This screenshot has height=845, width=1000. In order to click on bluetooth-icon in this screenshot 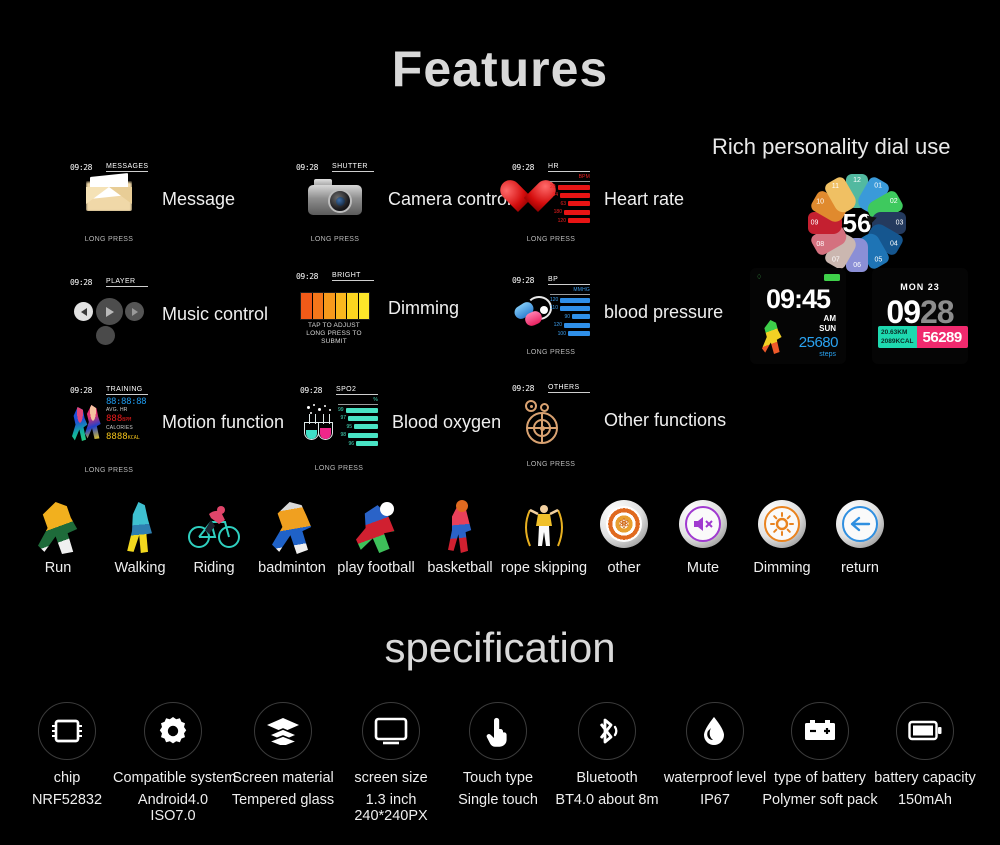, I will do `click(607, 731)`.